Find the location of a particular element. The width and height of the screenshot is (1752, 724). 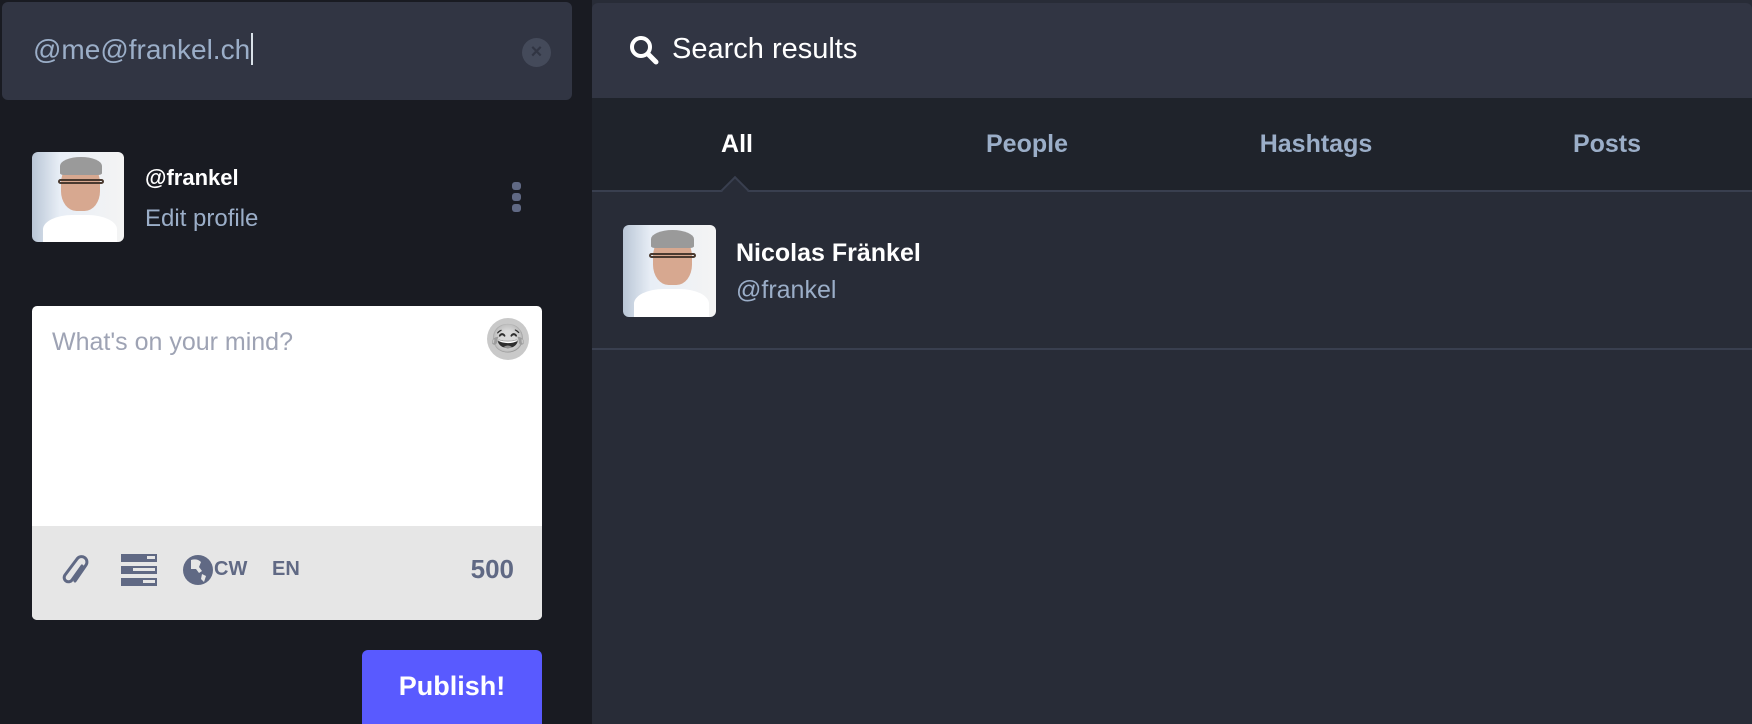

poll-icon is located at coordinates (139, 570).